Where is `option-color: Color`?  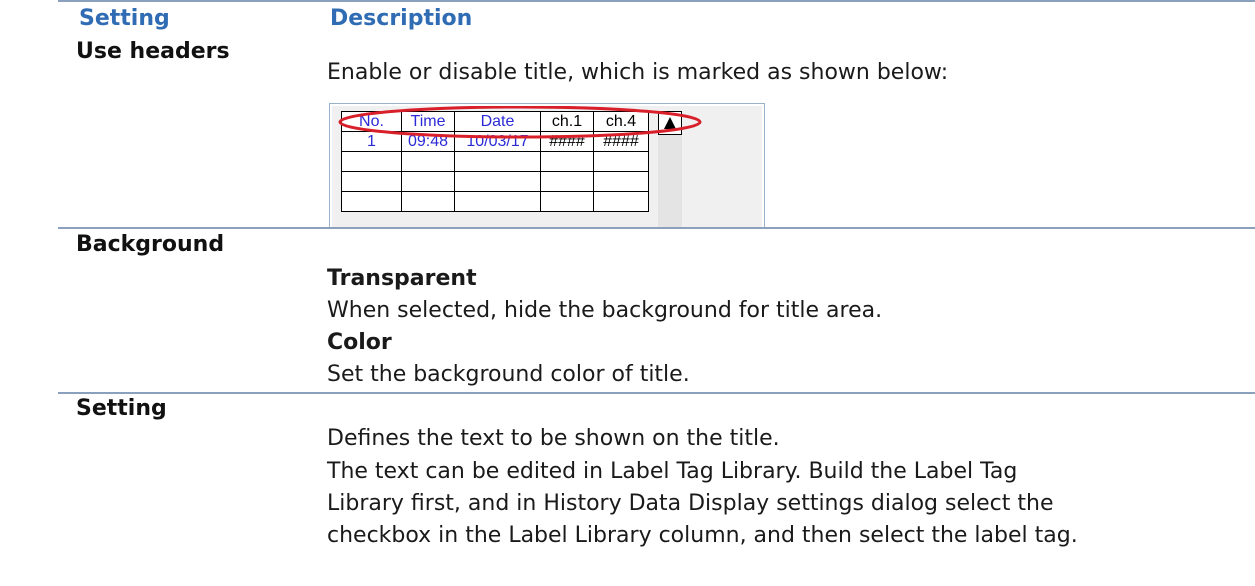 option-color: Color is located at coordinates (359, 342).